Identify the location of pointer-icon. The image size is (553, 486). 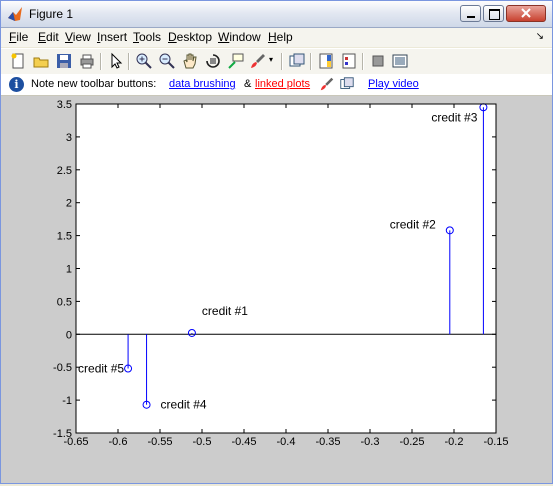
(116, 61).